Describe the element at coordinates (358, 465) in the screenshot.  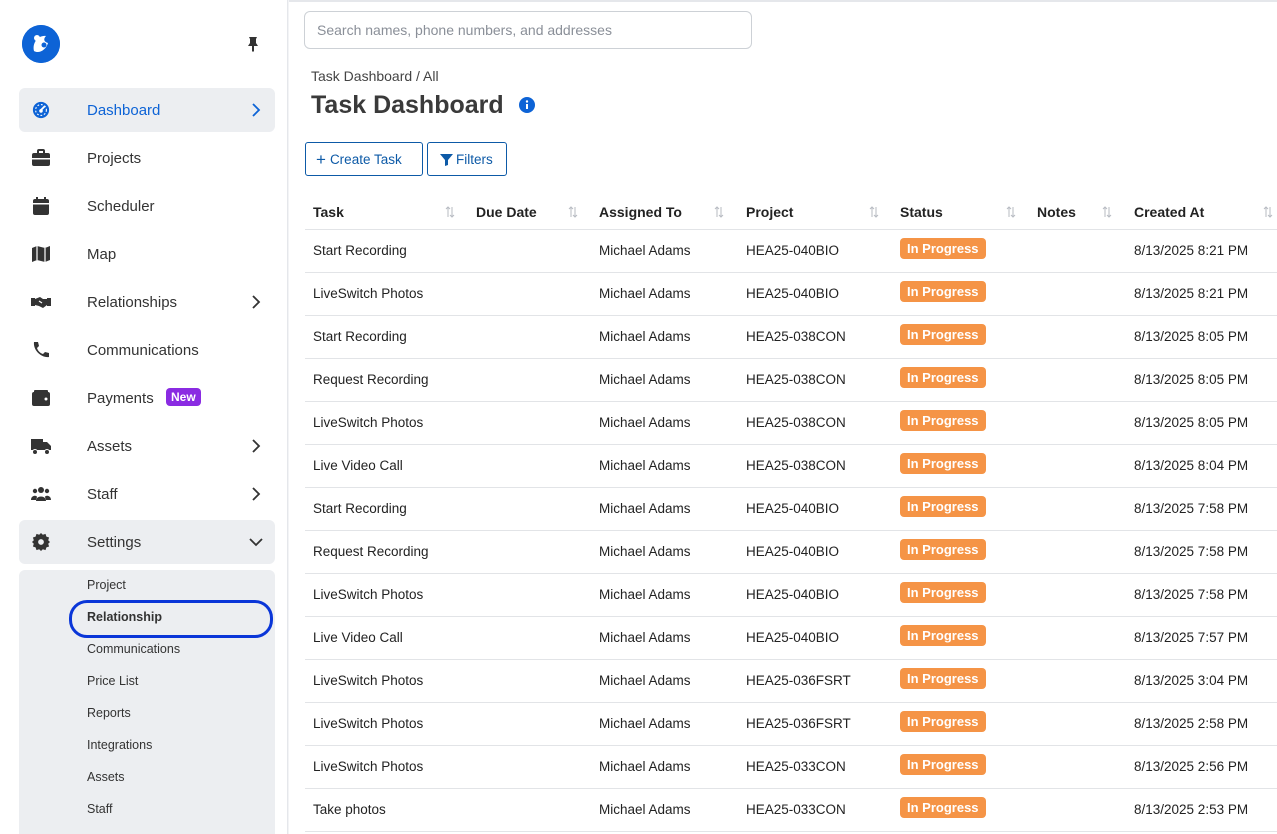
I see `cell-task: Live Video Call` at that location.